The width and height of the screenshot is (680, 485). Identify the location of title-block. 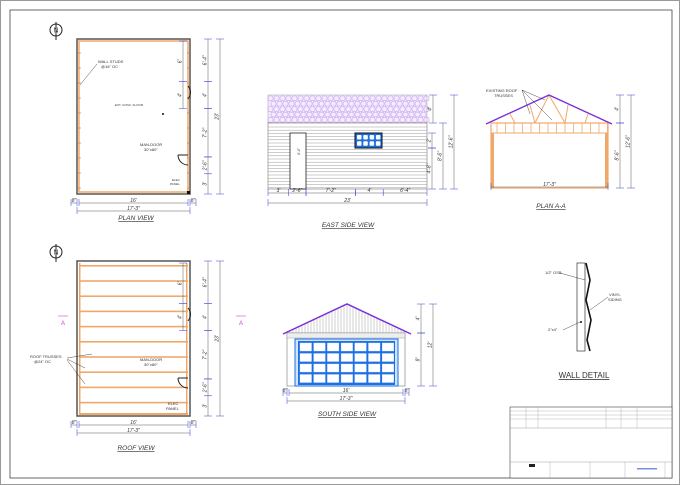
(591, 442).